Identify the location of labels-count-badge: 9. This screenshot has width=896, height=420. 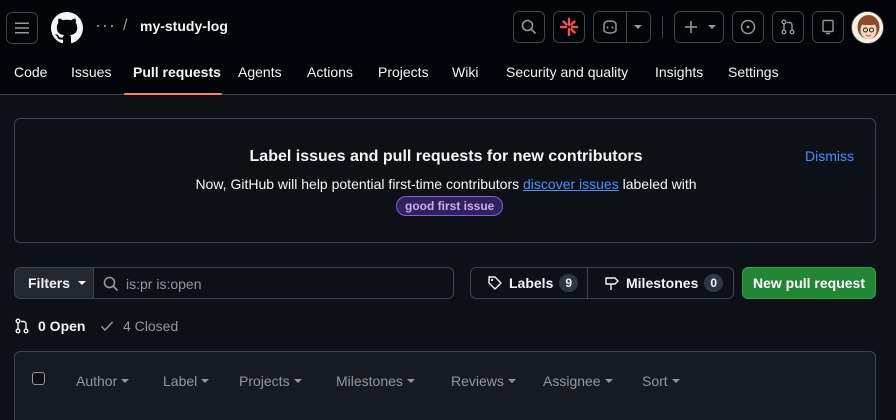
(569, 283).